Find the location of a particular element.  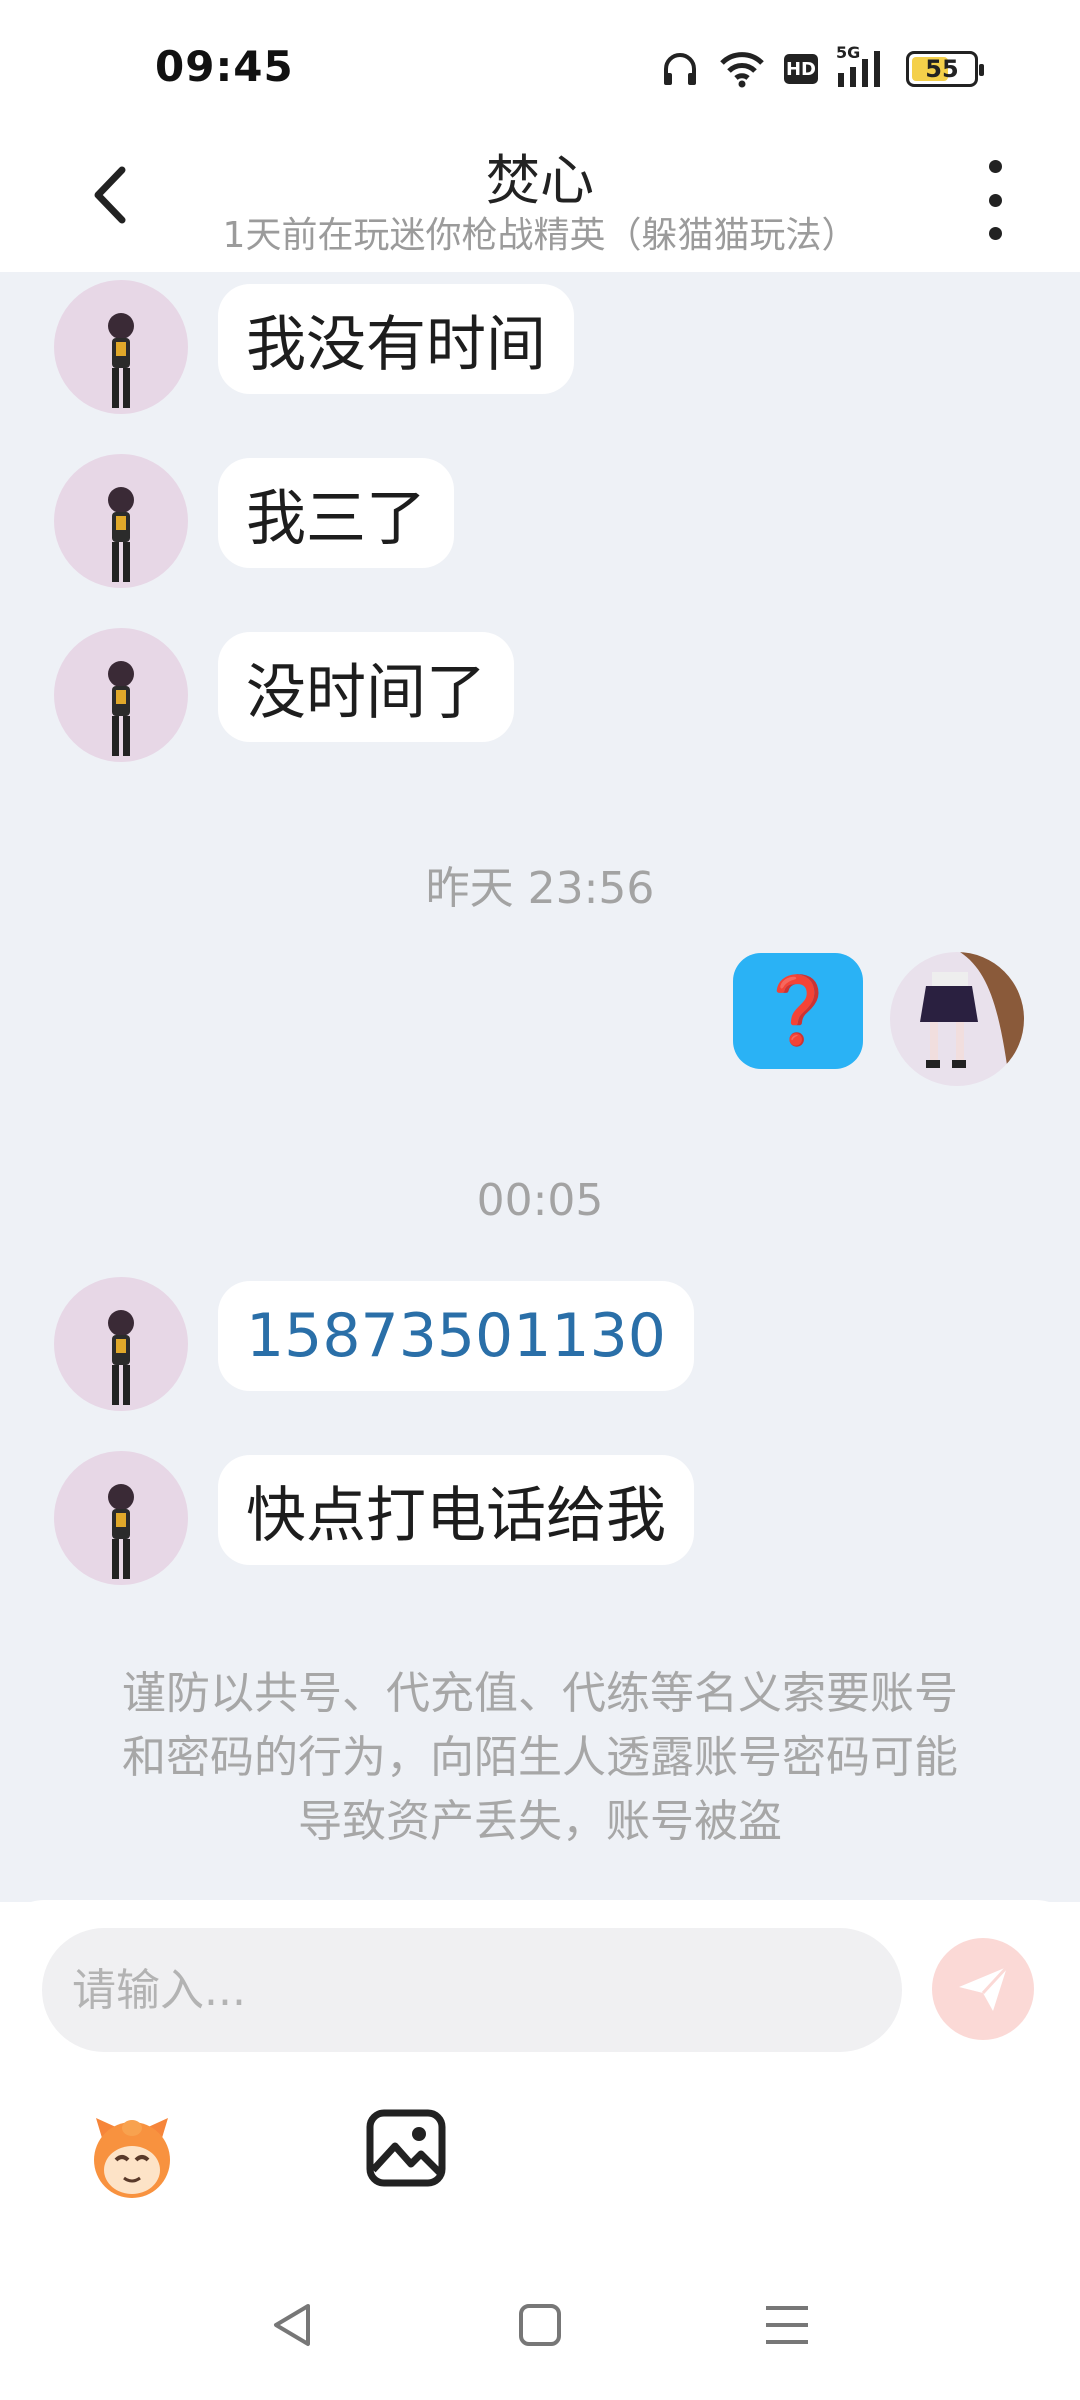

send-button is located at coordinates (983, 1989).